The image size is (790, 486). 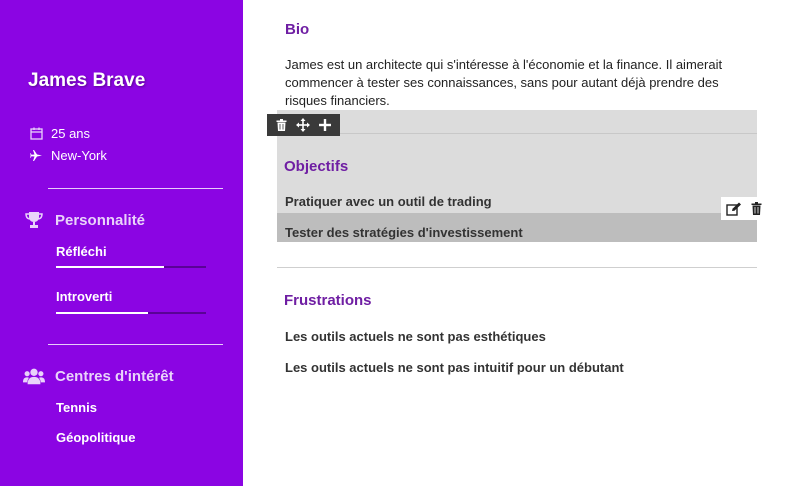 I want to click on trophy-icon, so click(x=34, y=220).